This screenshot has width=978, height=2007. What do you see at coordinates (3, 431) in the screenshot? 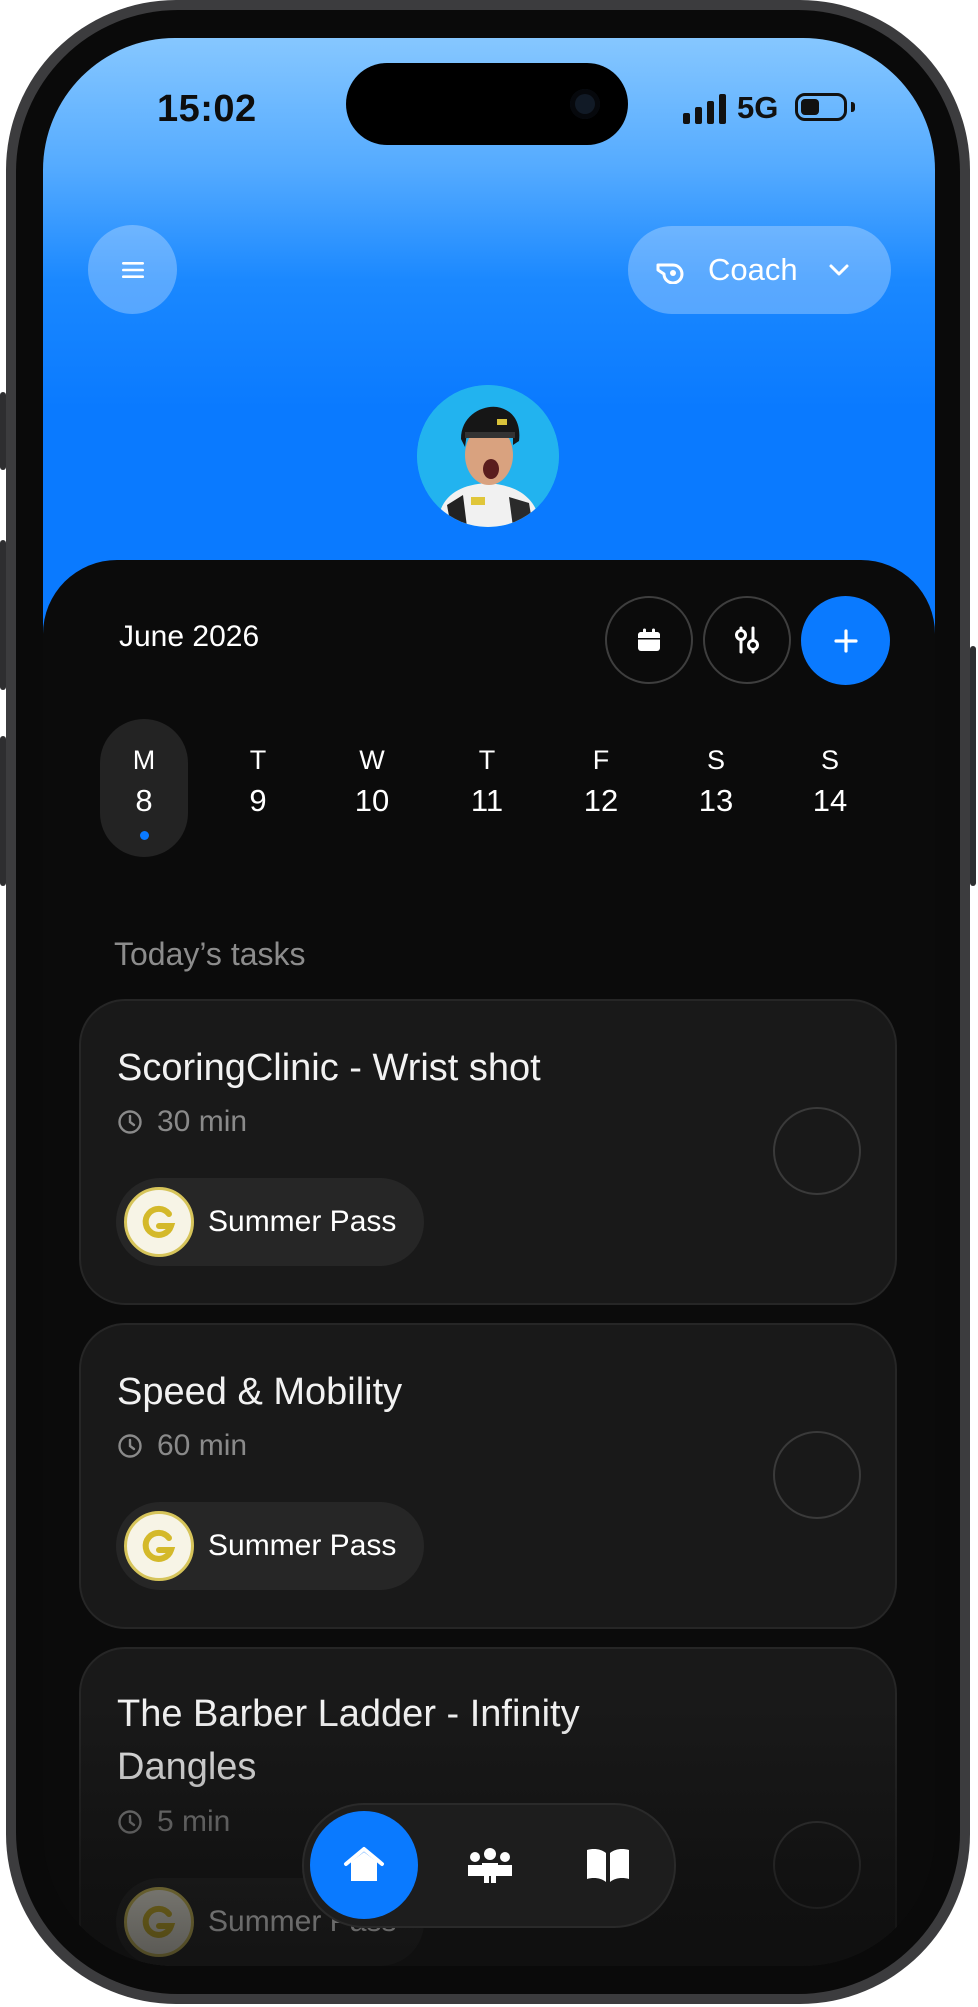
I see `action-button` at bounding box center [3, 431].